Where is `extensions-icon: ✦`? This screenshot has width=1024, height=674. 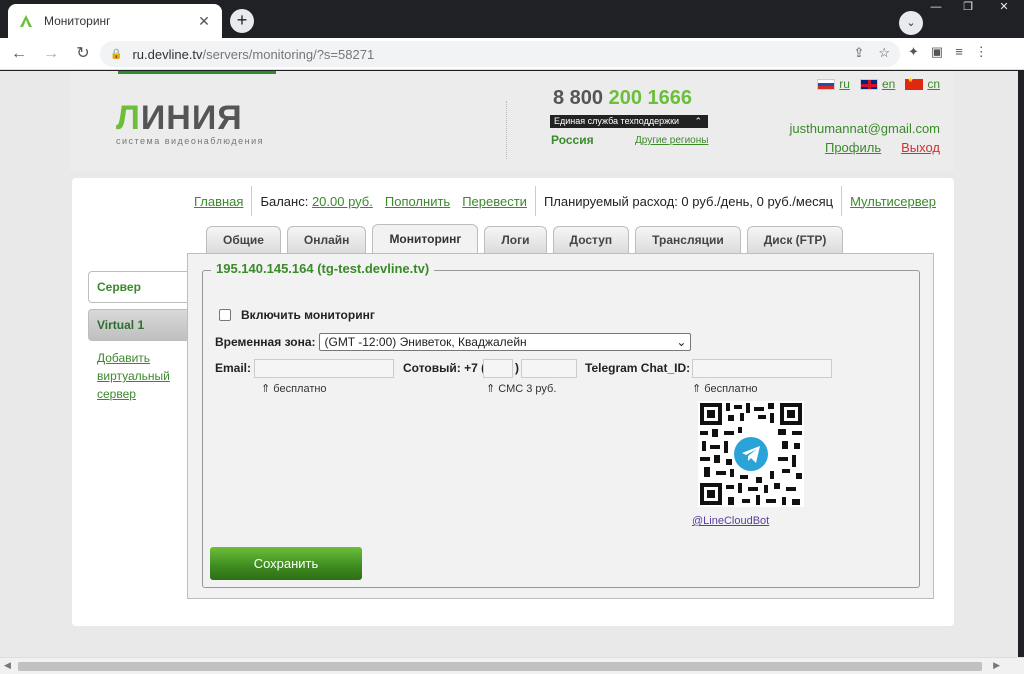
extensions-icon: ✦ is located at coordinates (913, 52).